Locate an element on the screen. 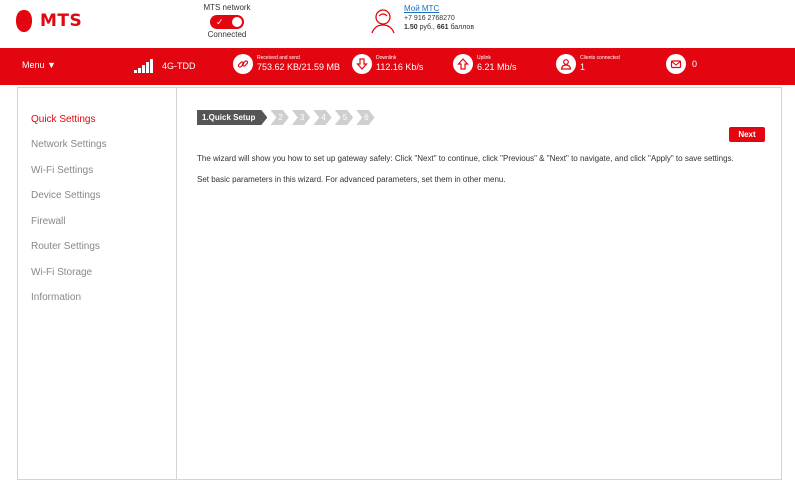  traffic-stat: Received and send 753.62 KB/21.59 MB is located at coordinates (286, 64).